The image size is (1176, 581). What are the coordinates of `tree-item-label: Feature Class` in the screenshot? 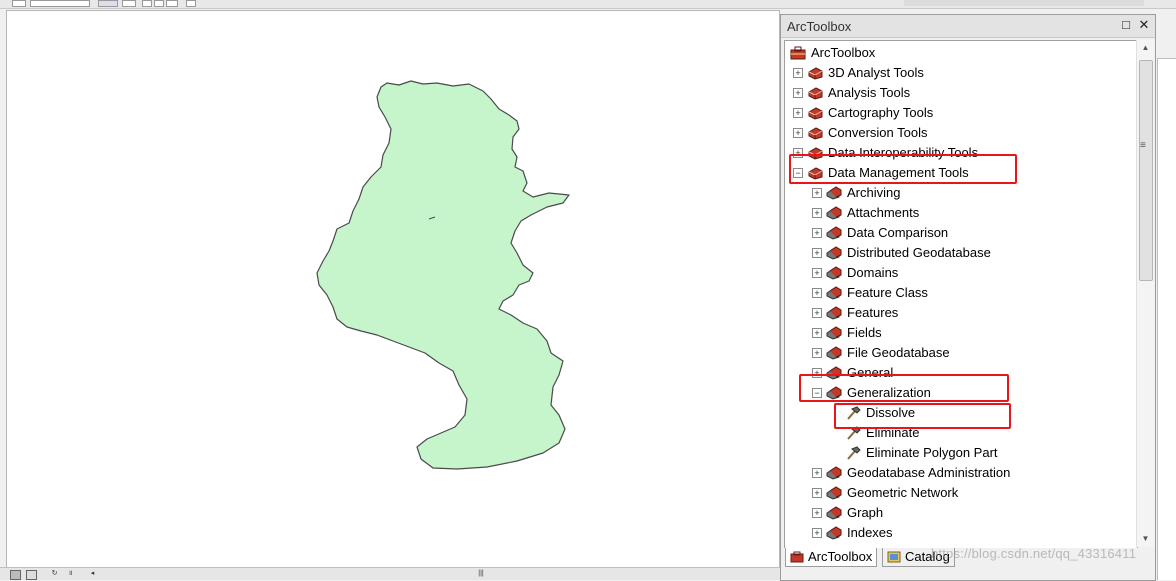 It's located at (887, 292).